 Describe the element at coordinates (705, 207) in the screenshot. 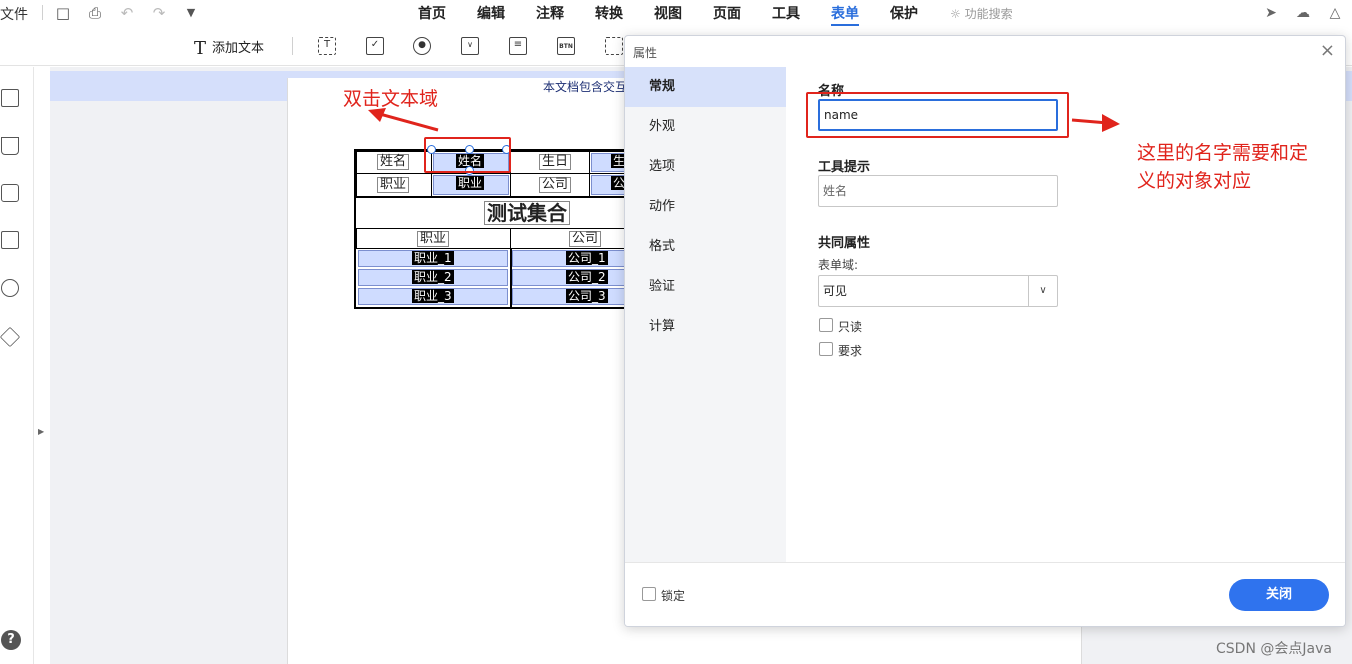

I see `section-actions: 动作` at that location.